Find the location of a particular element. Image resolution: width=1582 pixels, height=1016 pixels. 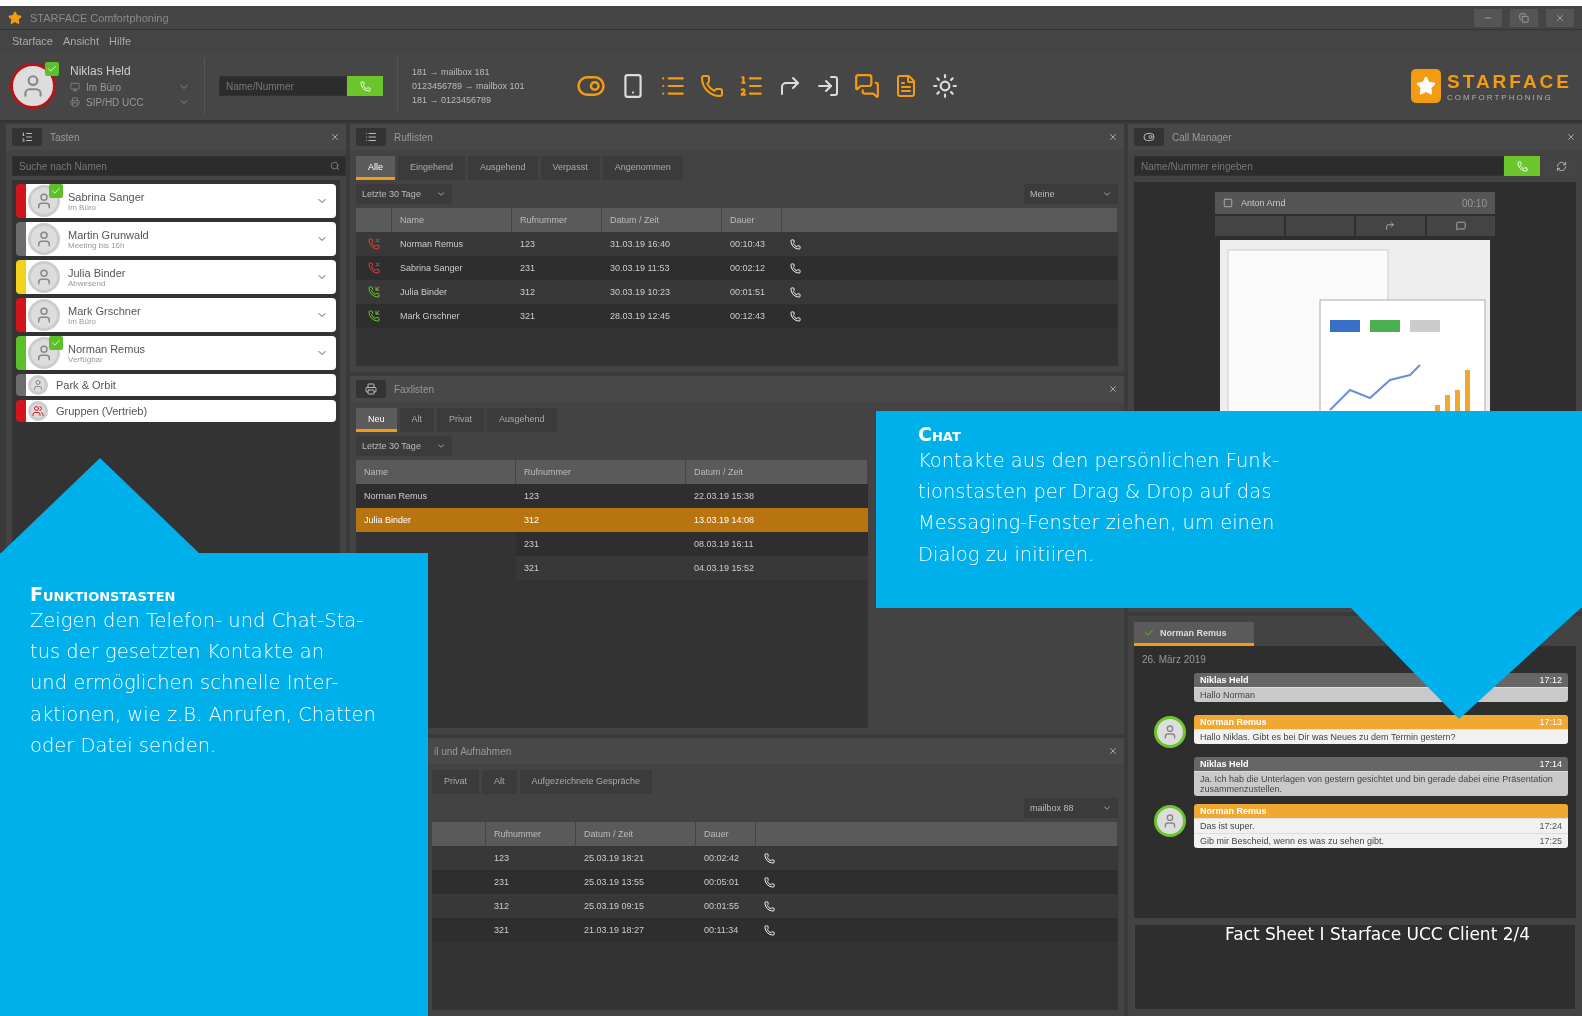

tab: Neu is located at coordinates (376, 420).